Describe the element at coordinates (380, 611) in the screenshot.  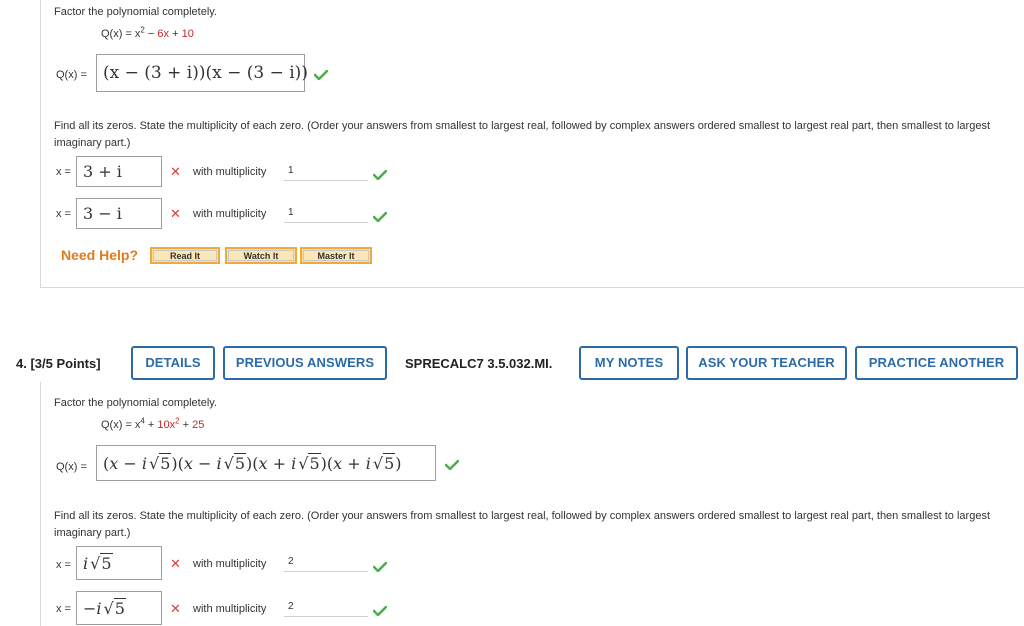
I see `q4-multiplicity-2-check-icon` at that location.